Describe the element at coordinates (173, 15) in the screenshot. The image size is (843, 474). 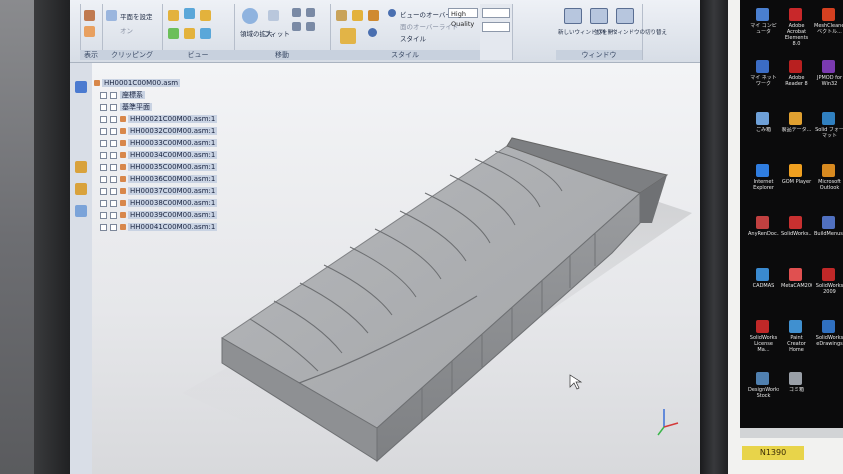
I see `view-iso-icon` at that location.